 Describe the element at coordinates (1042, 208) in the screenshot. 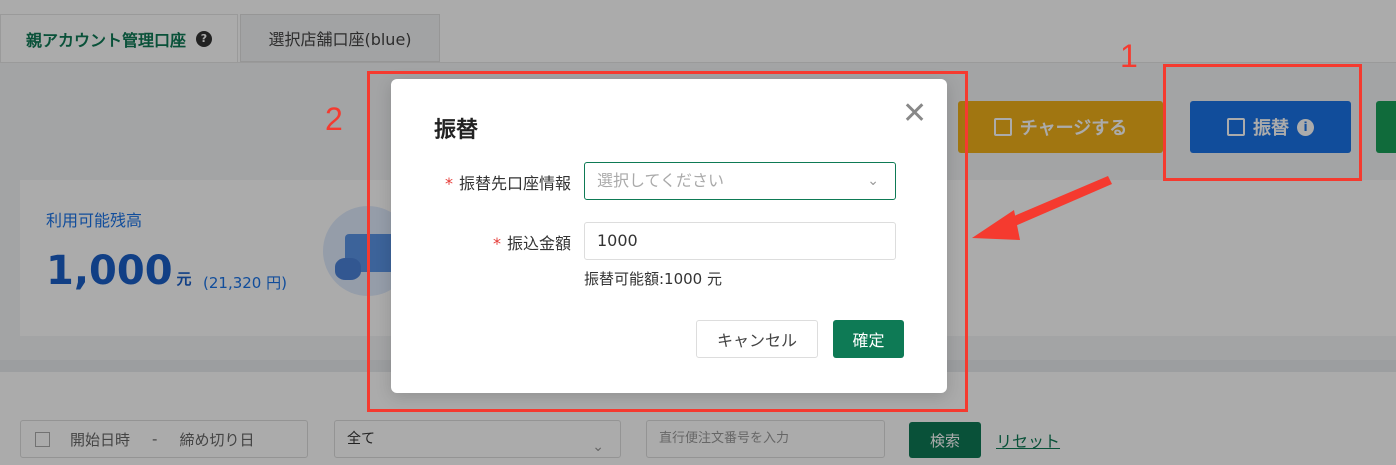

I see `annotation-arrow` at that location.